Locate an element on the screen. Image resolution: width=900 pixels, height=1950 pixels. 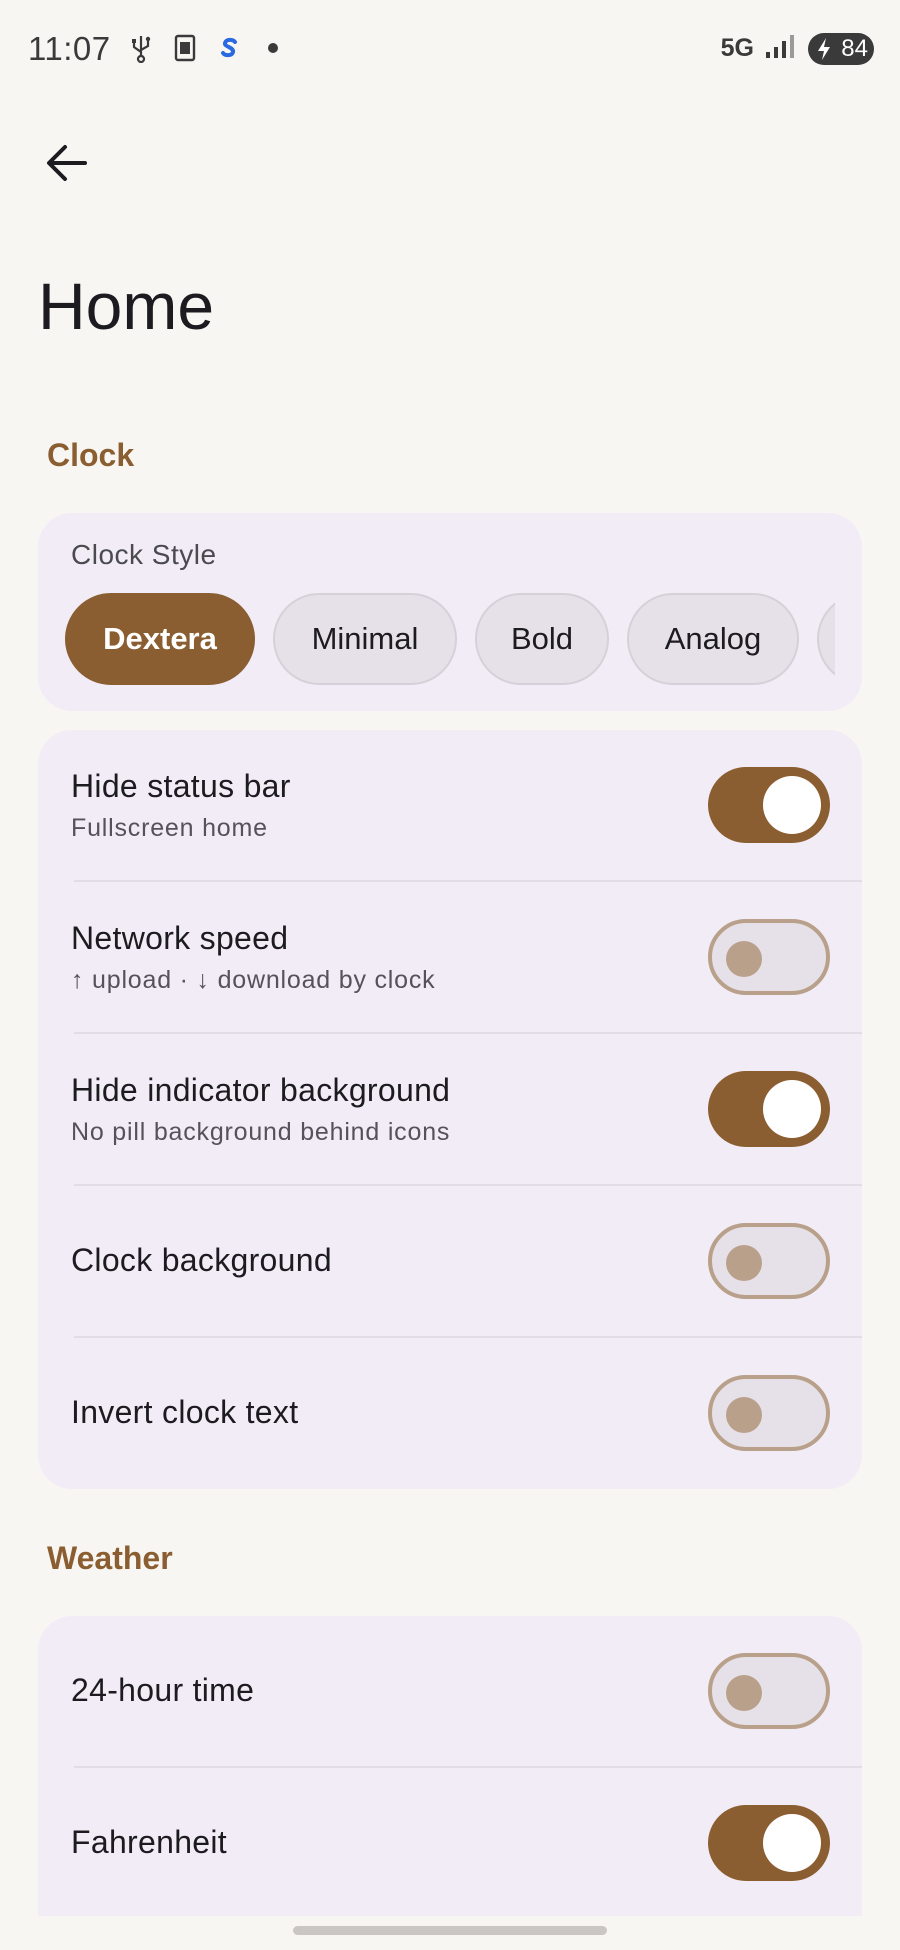
fahrenheit-toggle is located at coordinates (769, 1843).